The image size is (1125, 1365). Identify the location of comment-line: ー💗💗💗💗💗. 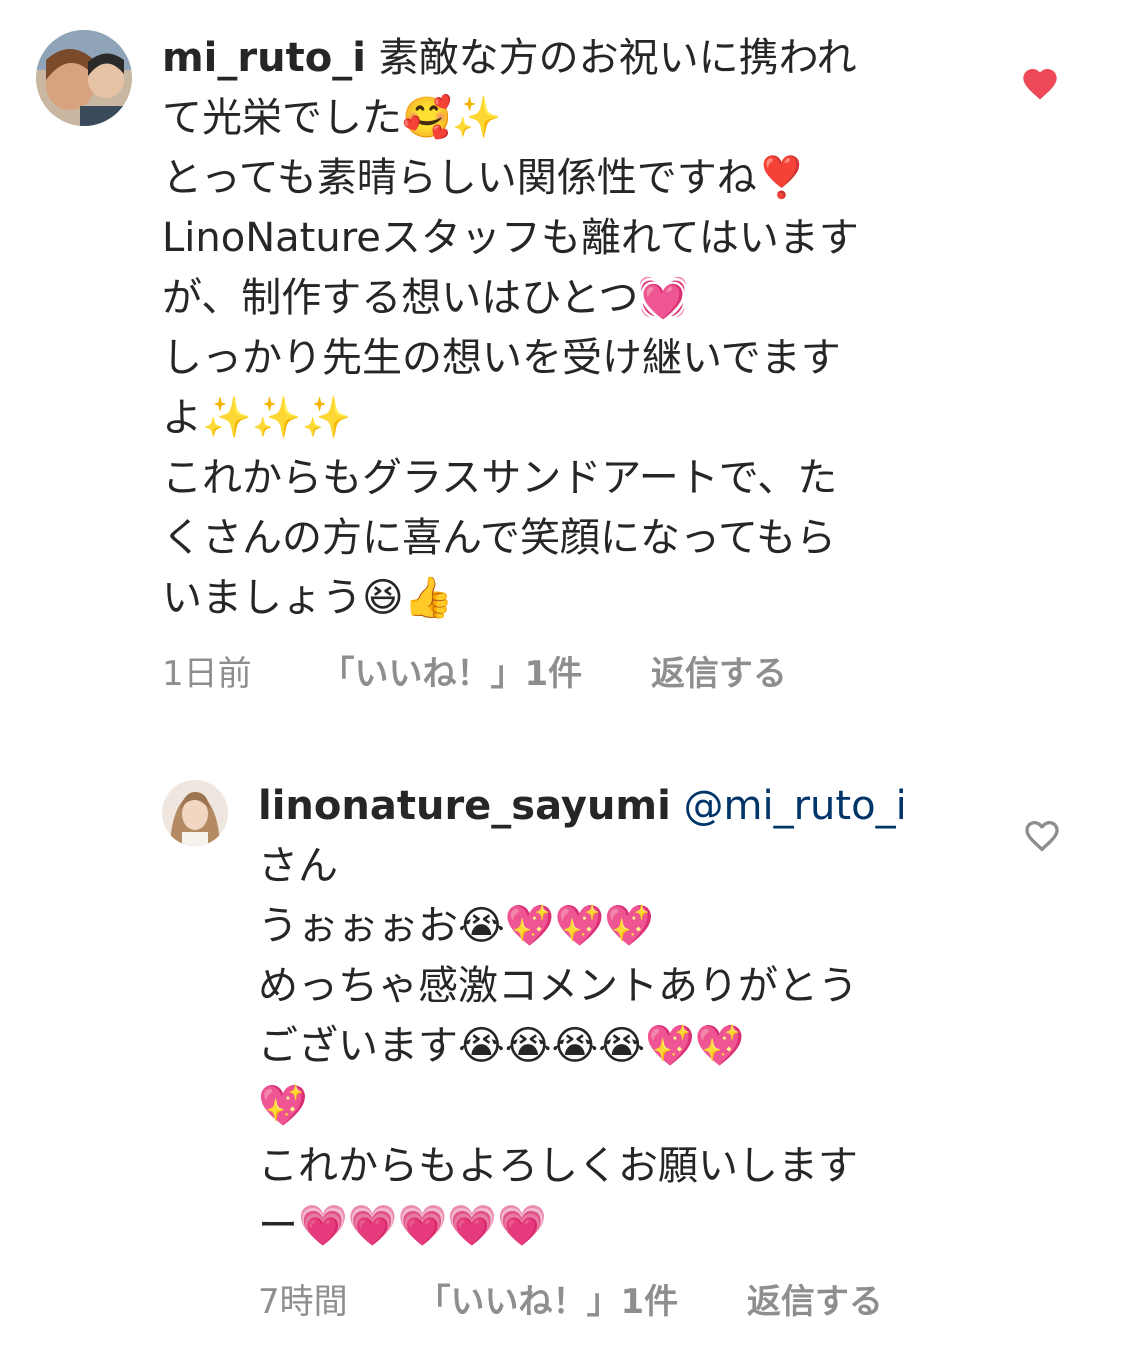
(403, 1226).